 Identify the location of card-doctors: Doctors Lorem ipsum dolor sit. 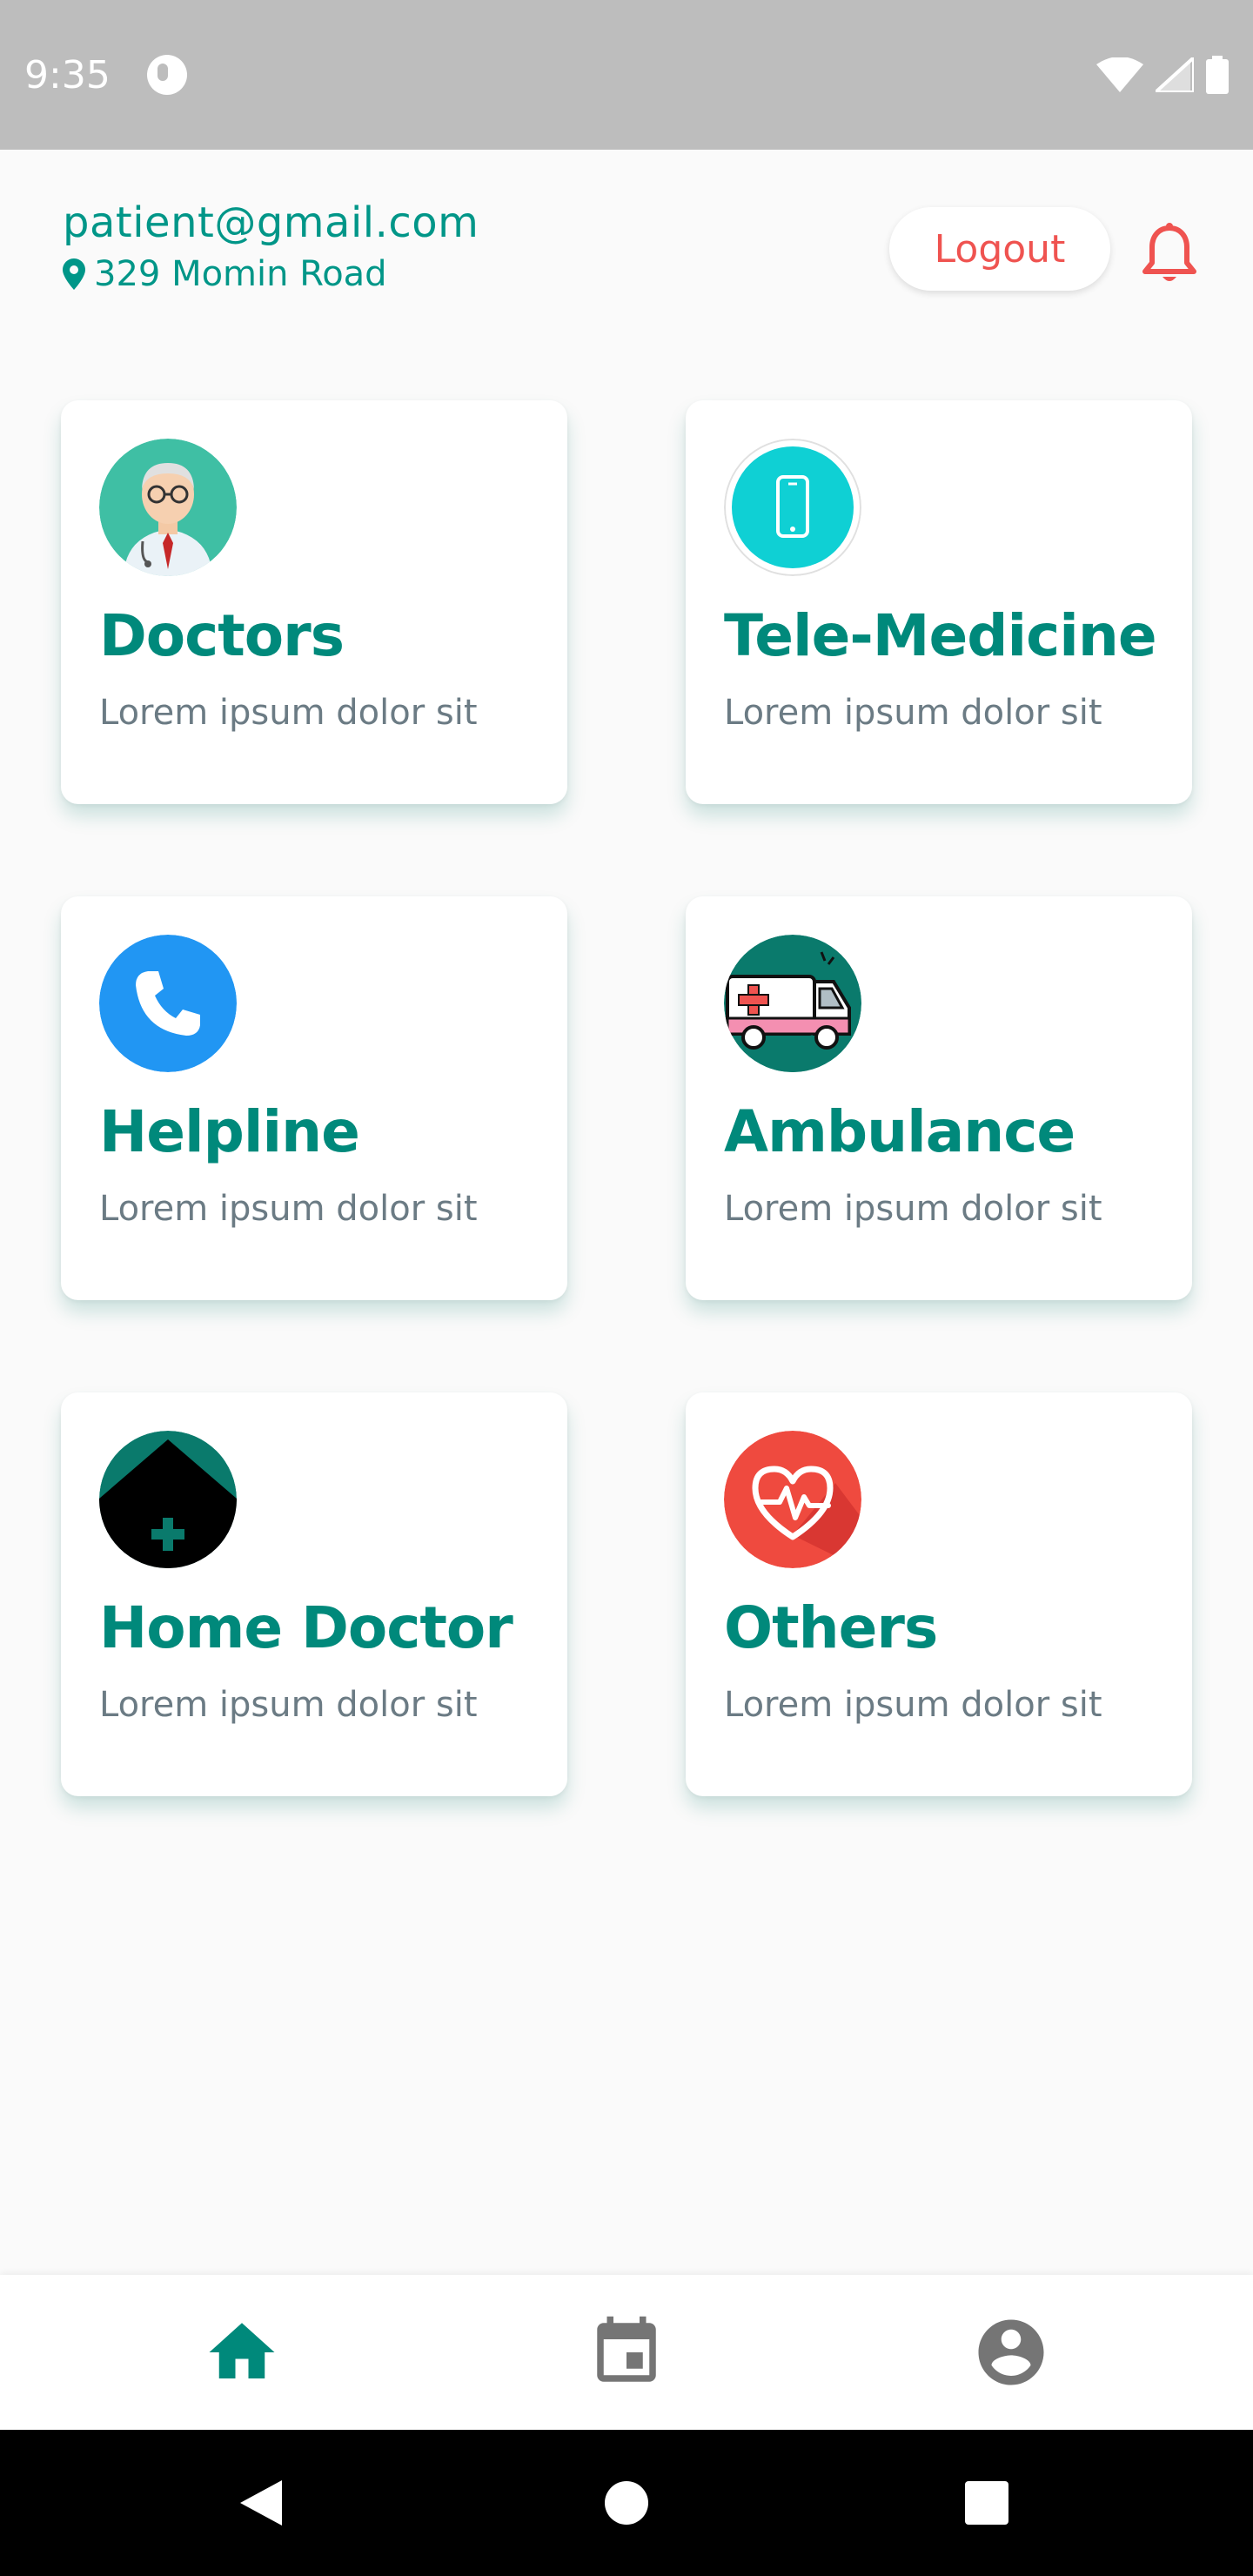
(314, 602).